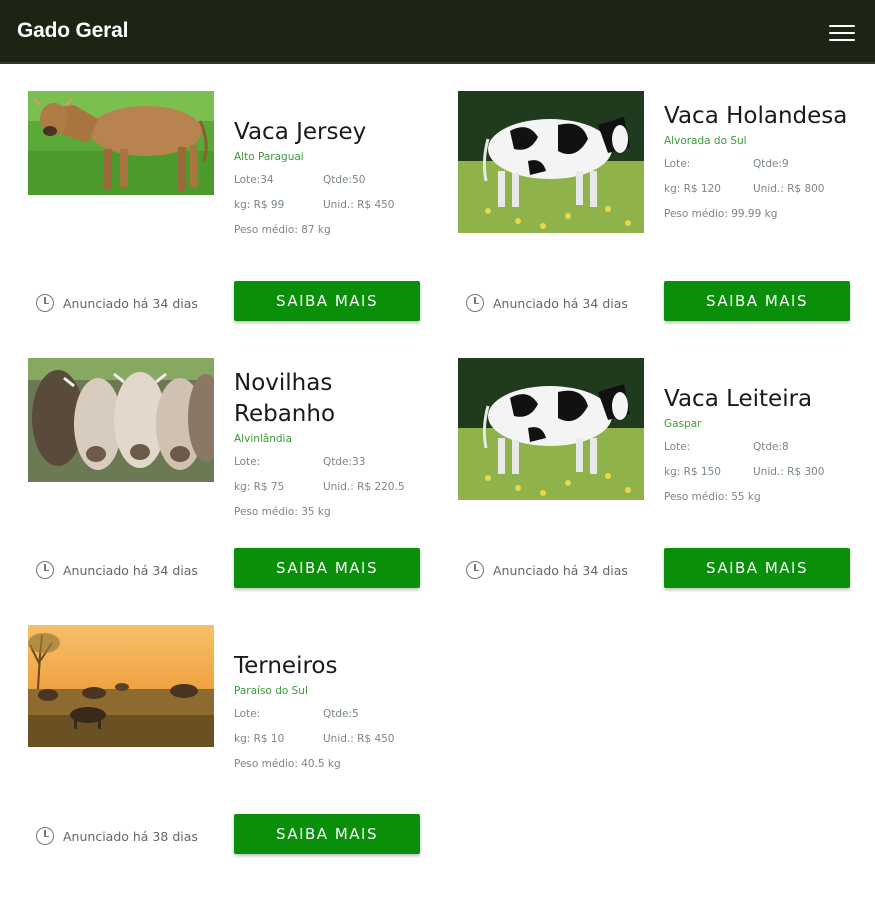  I want to click on qtde-value: Qtde:33, so click(344, 462).